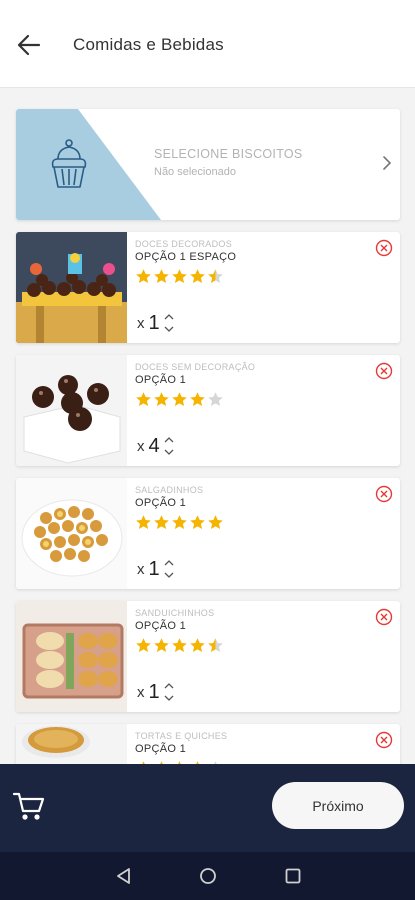  I want to click on quantity-value: 4, so click(154, 445).